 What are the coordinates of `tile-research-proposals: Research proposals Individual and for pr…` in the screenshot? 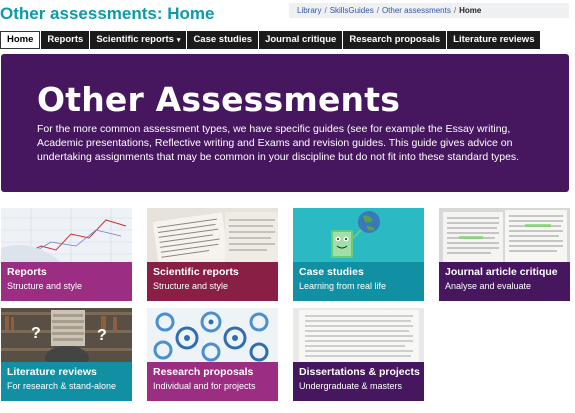 It's located at (212, 354).